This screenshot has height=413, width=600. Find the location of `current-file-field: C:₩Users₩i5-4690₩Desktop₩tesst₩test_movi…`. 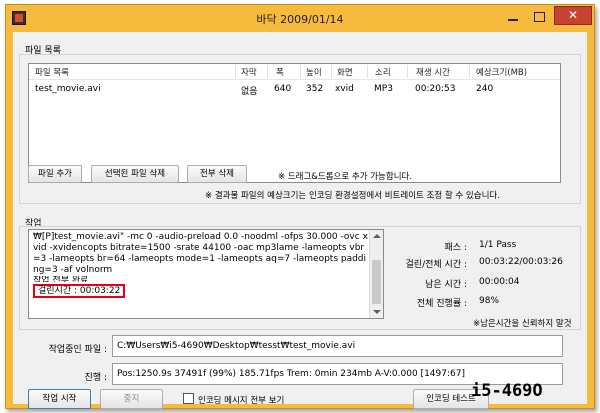

current-file-field: C:₩Users₩i5-4690₩Desktop₩tesst₩test_movi… is located at coordinates (337, 346).